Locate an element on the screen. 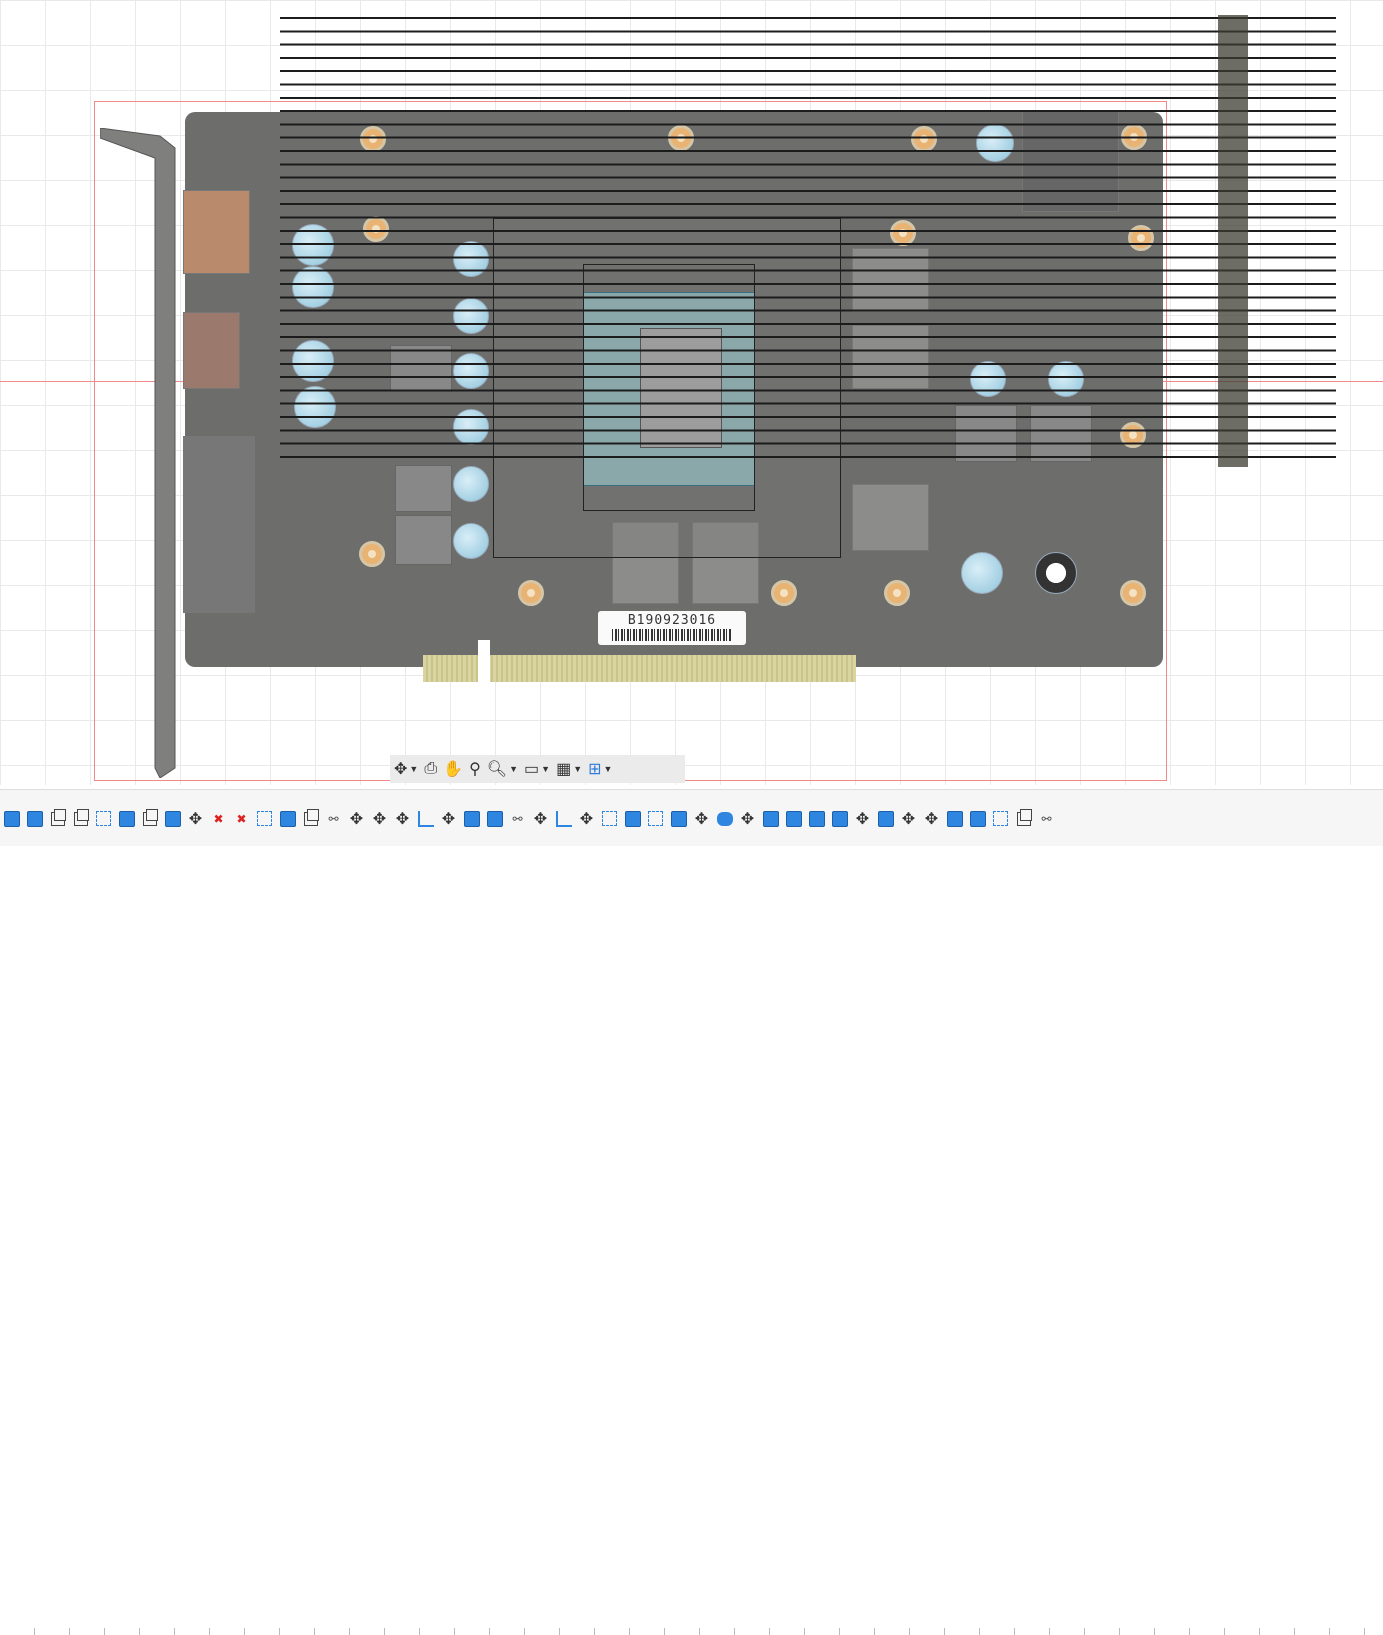 Image resolution: width=1383 pixels, height=1635 pixels. grid-settings-icon: ▦ is located at coordinates (564, 769).